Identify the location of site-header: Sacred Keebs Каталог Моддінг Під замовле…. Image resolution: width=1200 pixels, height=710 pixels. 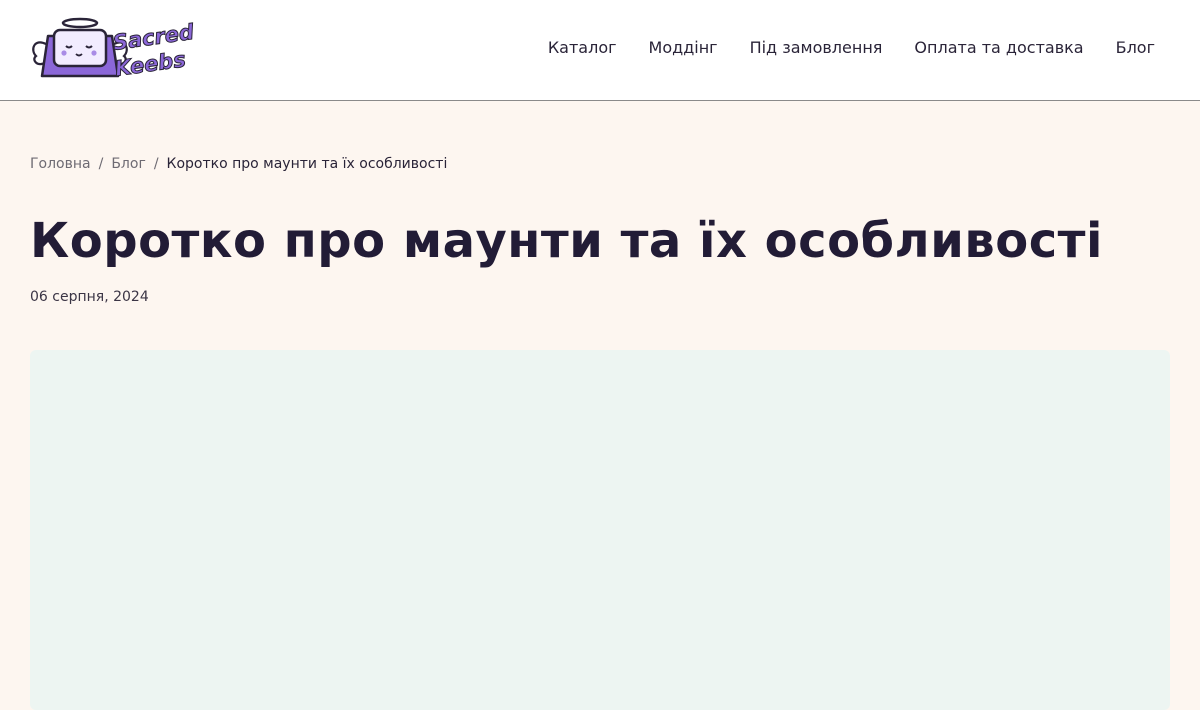
(600, 50).